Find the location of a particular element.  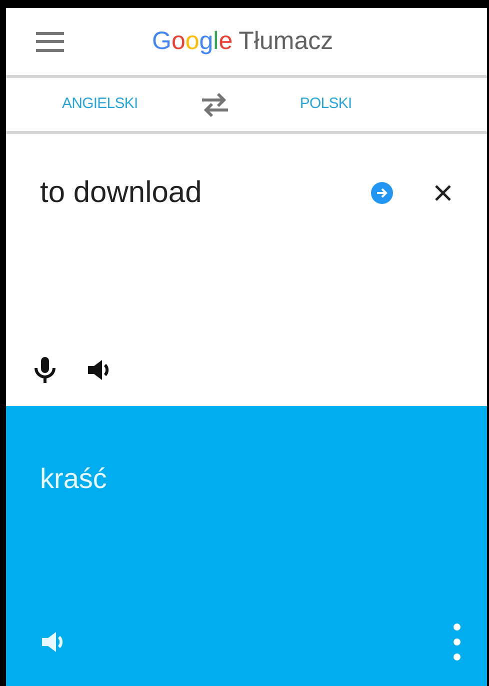

translate-button is located at coordinates (382, 193).